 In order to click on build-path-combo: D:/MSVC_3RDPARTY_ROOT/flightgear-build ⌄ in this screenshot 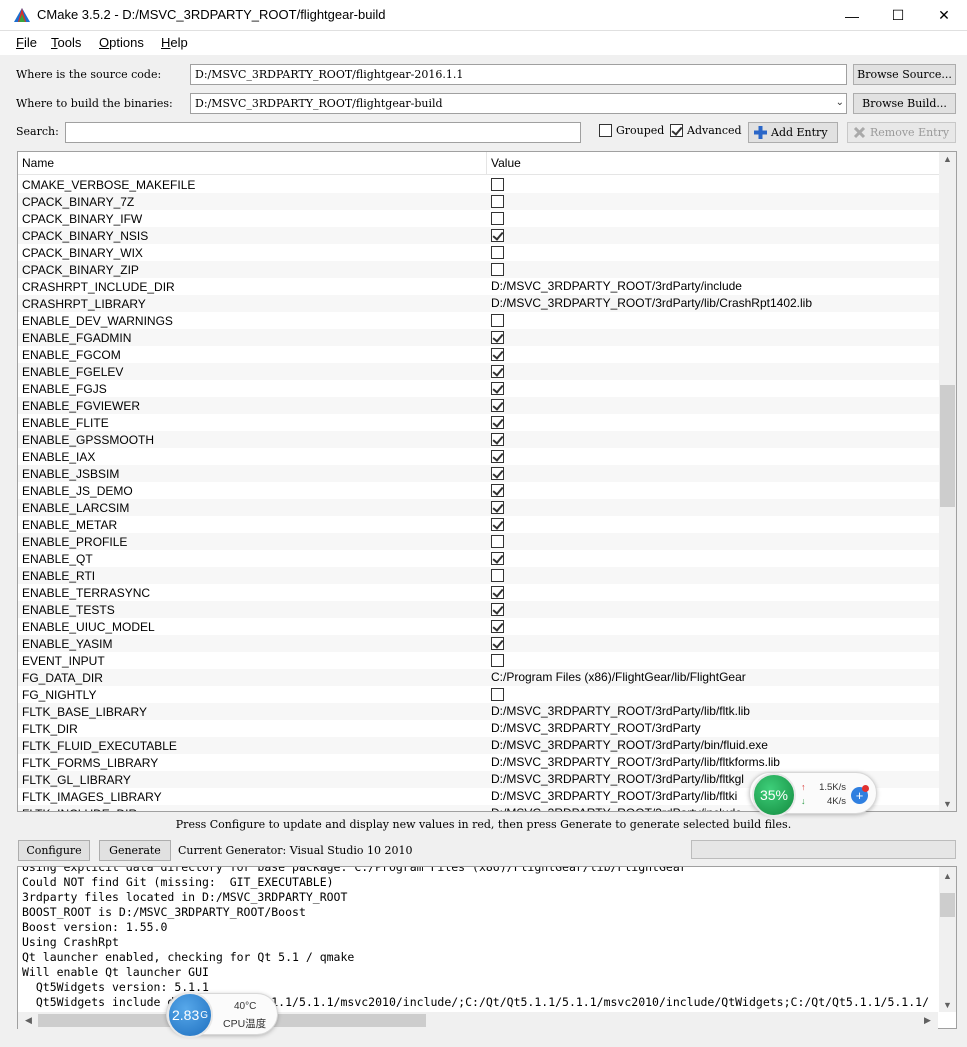, I will do `click(518, 103)`.